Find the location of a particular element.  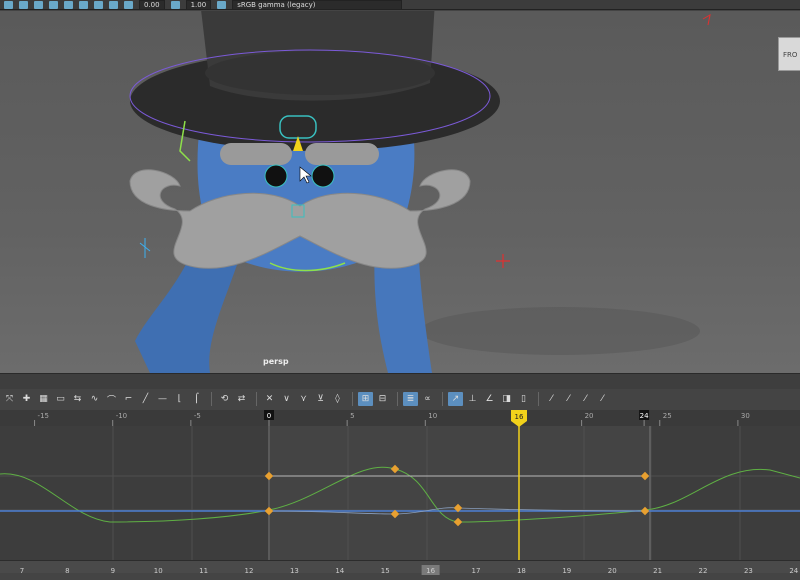

linear-tangent-icon: ╱ is located at coordinates (145, 399).